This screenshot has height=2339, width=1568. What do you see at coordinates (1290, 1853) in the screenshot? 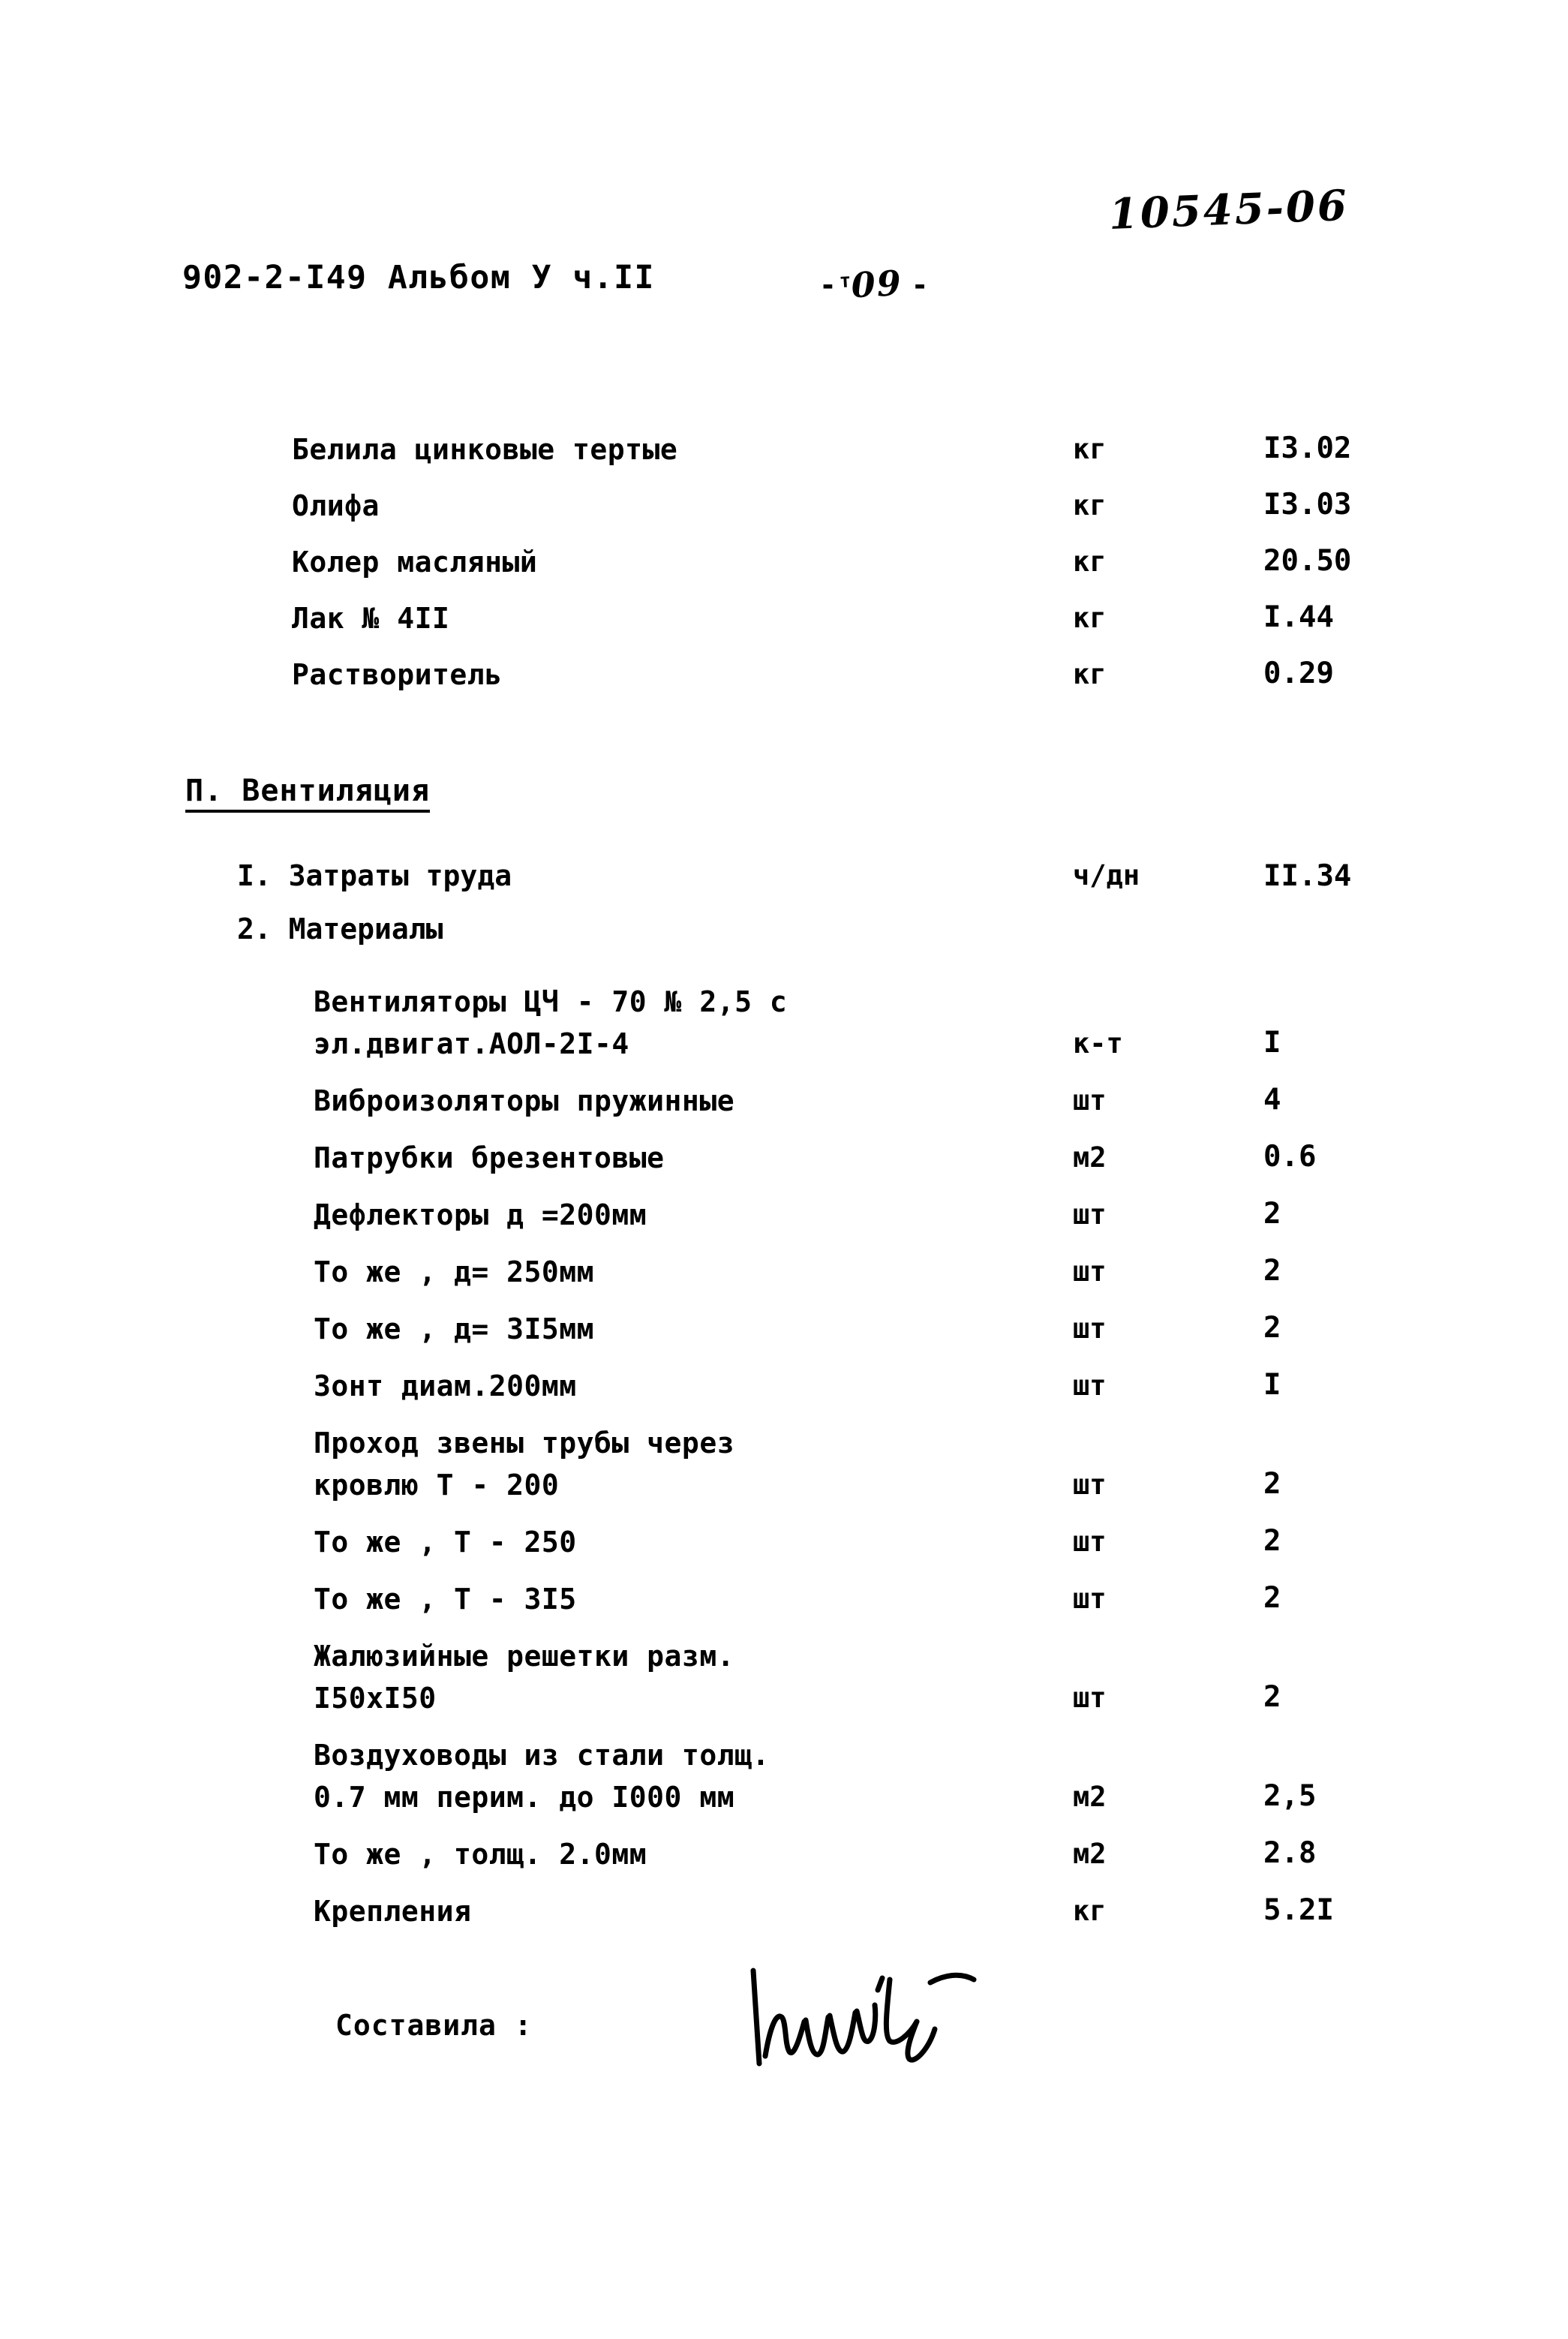
I see `item-value: 2.8` at bounding box center [1290, 1853].